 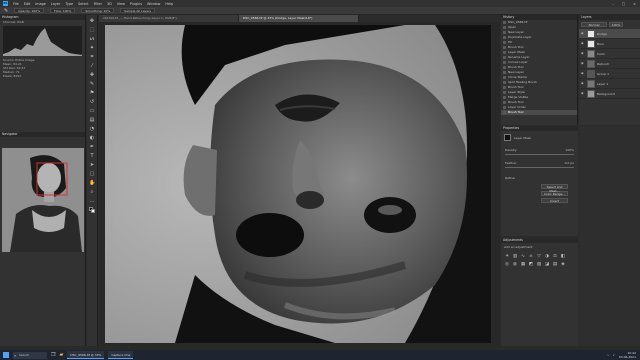 What do you see at coordinates (609, 54) in the screenshot?
I see `layer-row: ◉ Color` at bounding box center [609, 54].